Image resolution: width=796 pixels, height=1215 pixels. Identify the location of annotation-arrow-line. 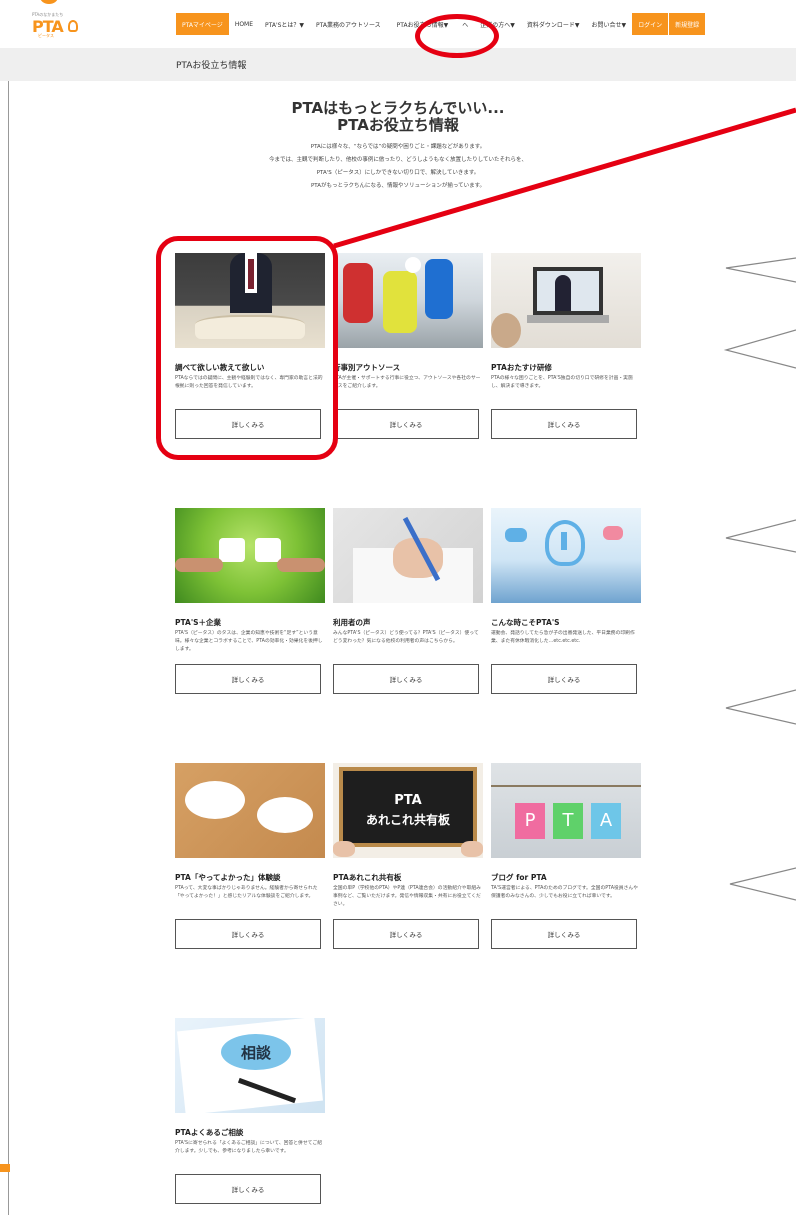
(564, 178).